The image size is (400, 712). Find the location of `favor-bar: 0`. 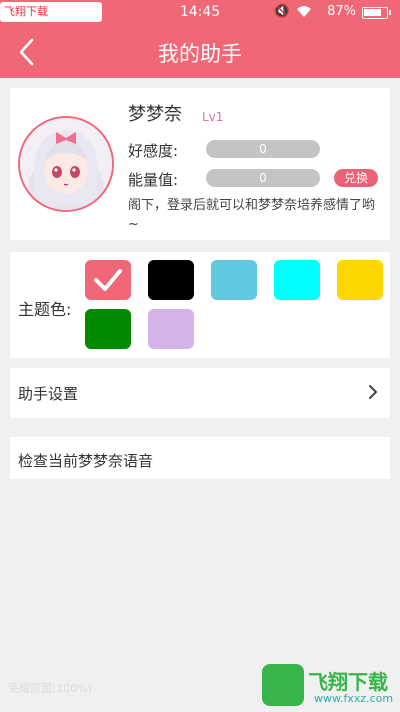

favor-bar: 0 is located at coordinates (263, 149).